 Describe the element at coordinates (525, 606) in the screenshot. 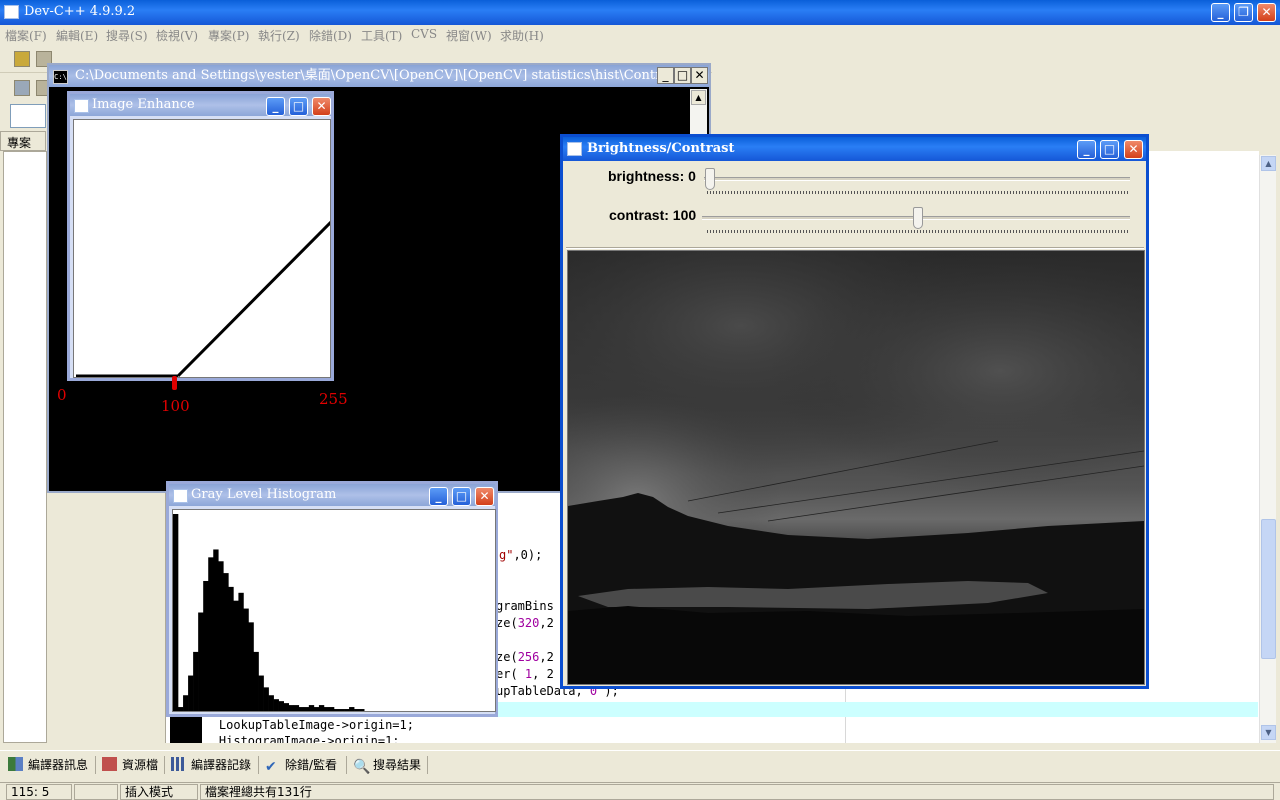

I see `code-line: gramBins` at that location.